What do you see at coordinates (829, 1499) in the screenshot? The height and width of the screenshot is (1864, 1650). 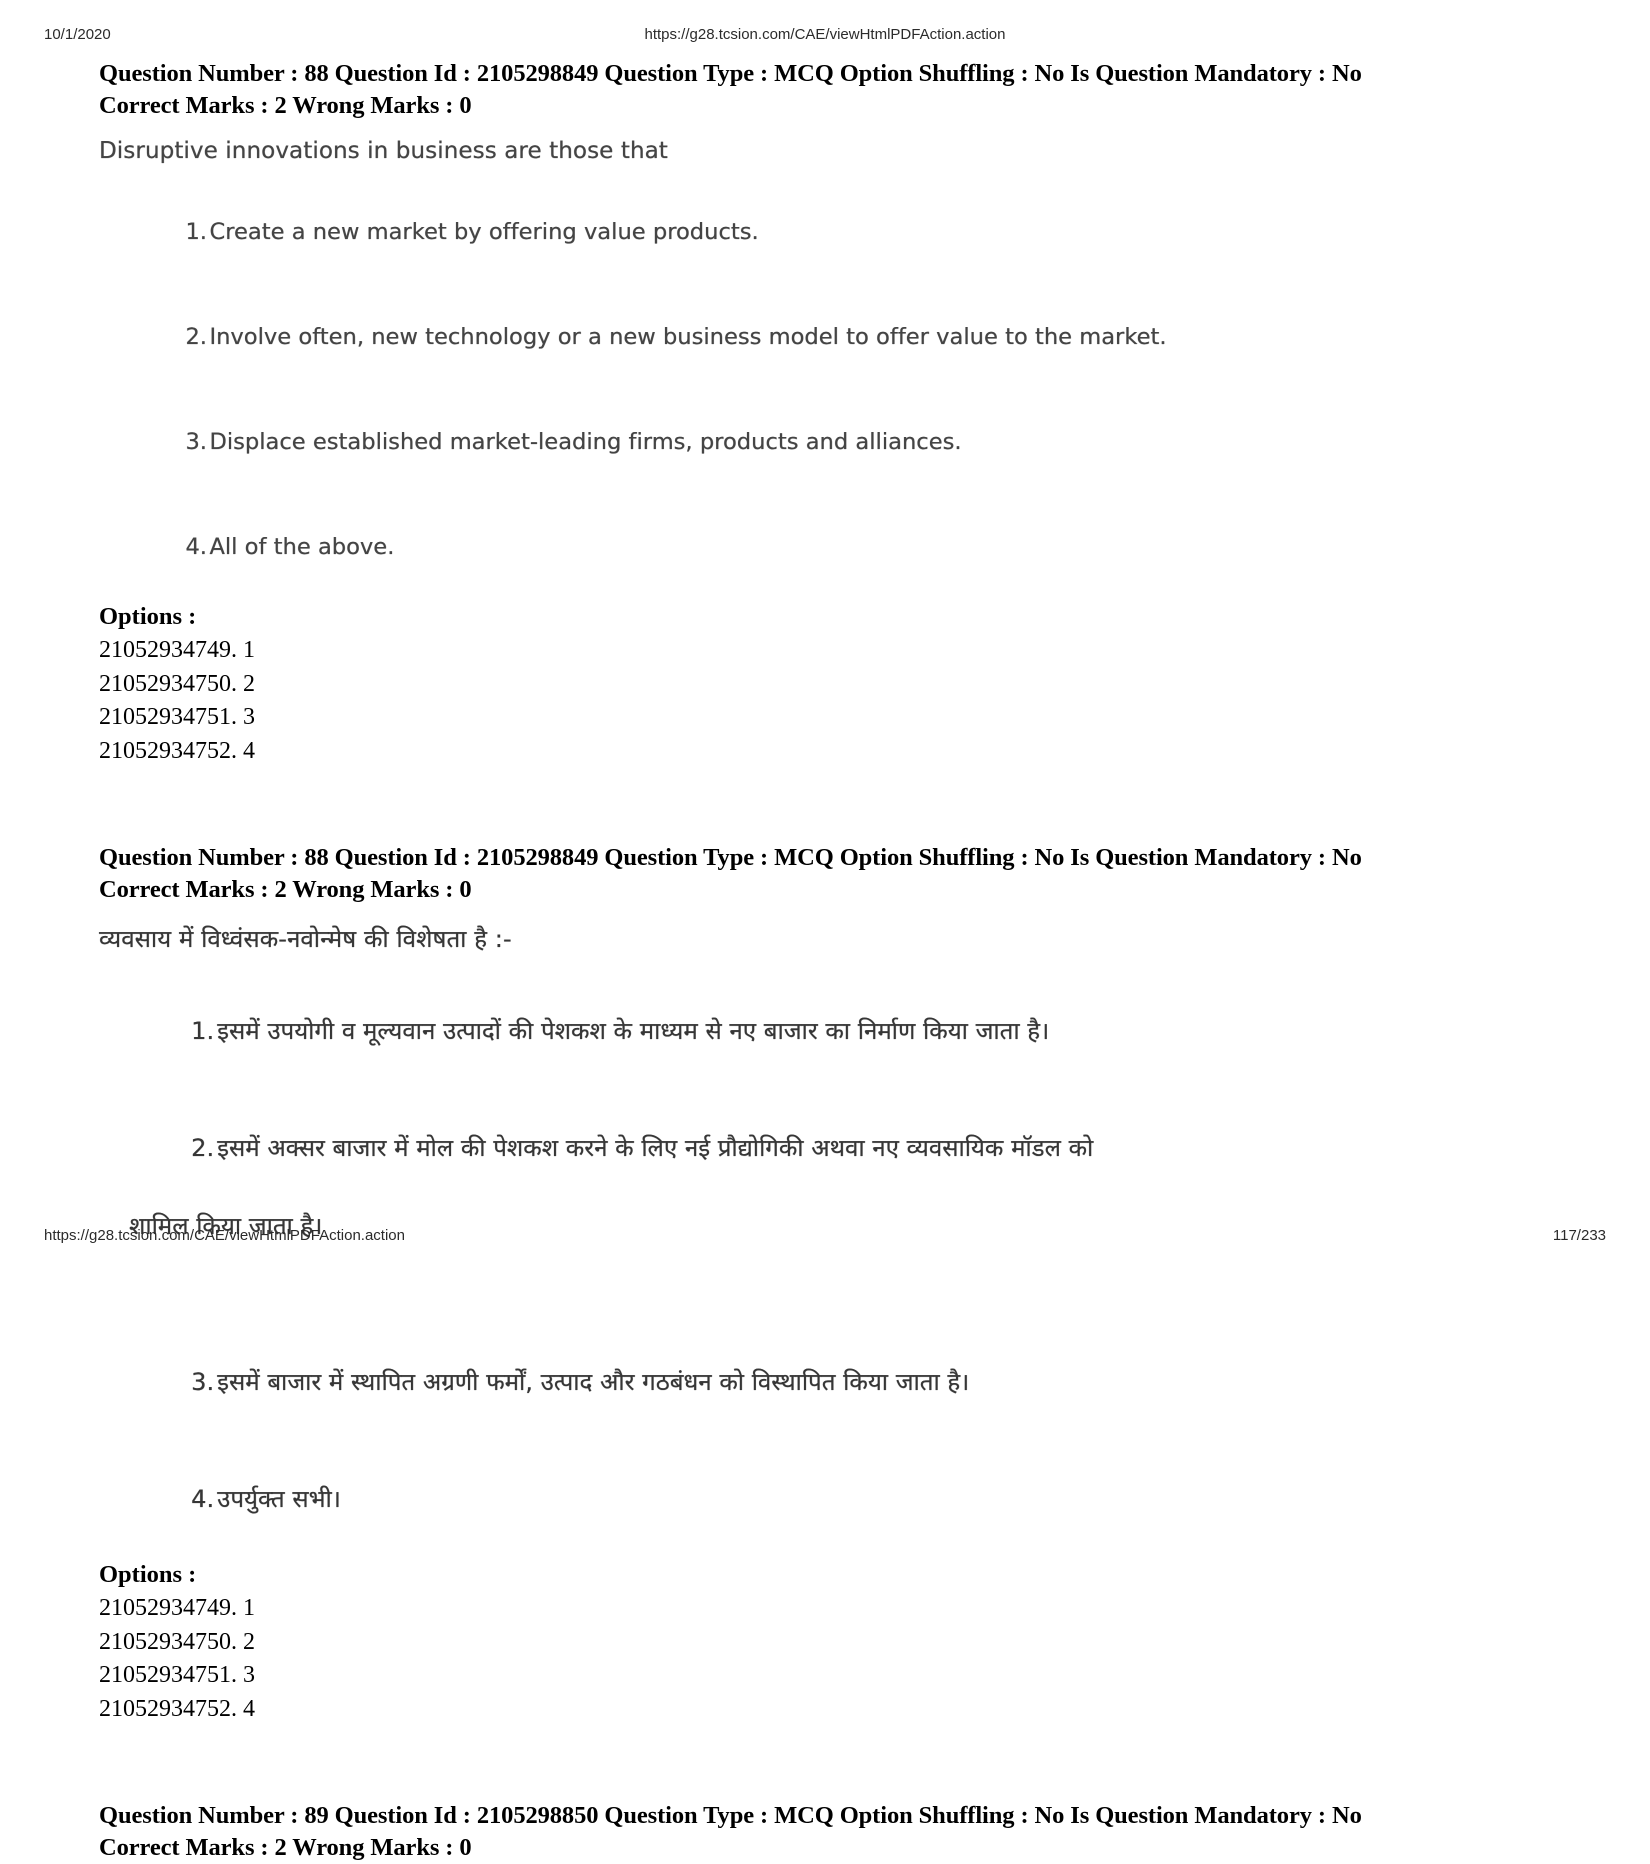 I see `choice-item: 4. उपर्युक्त सभी।` at bounding box center [829, 1499].